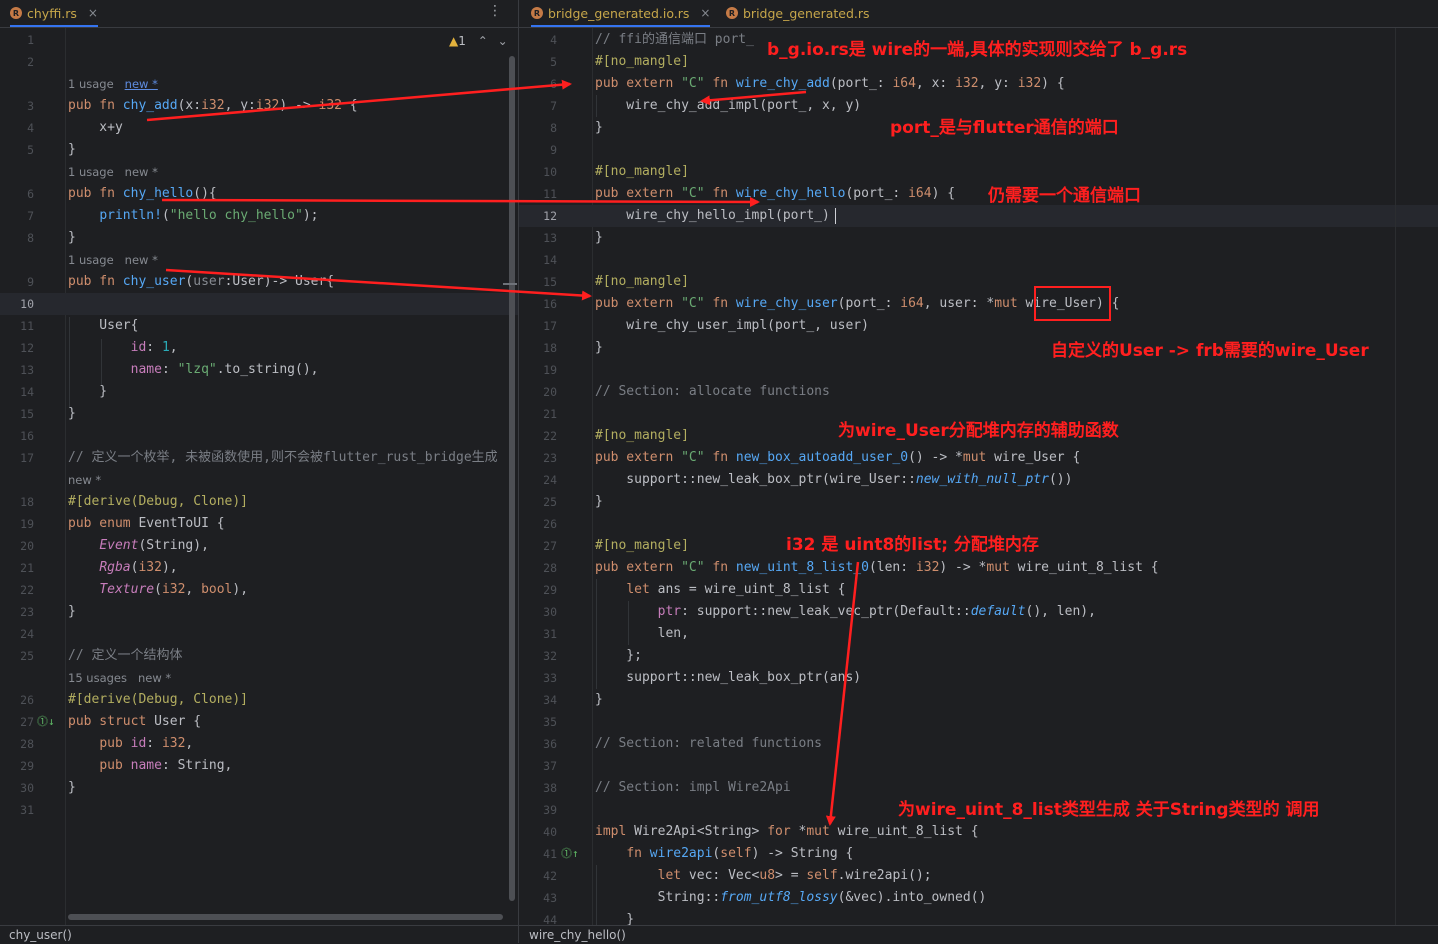  I want to click on overrides-icon: ⓵↑, so click(570, 854).